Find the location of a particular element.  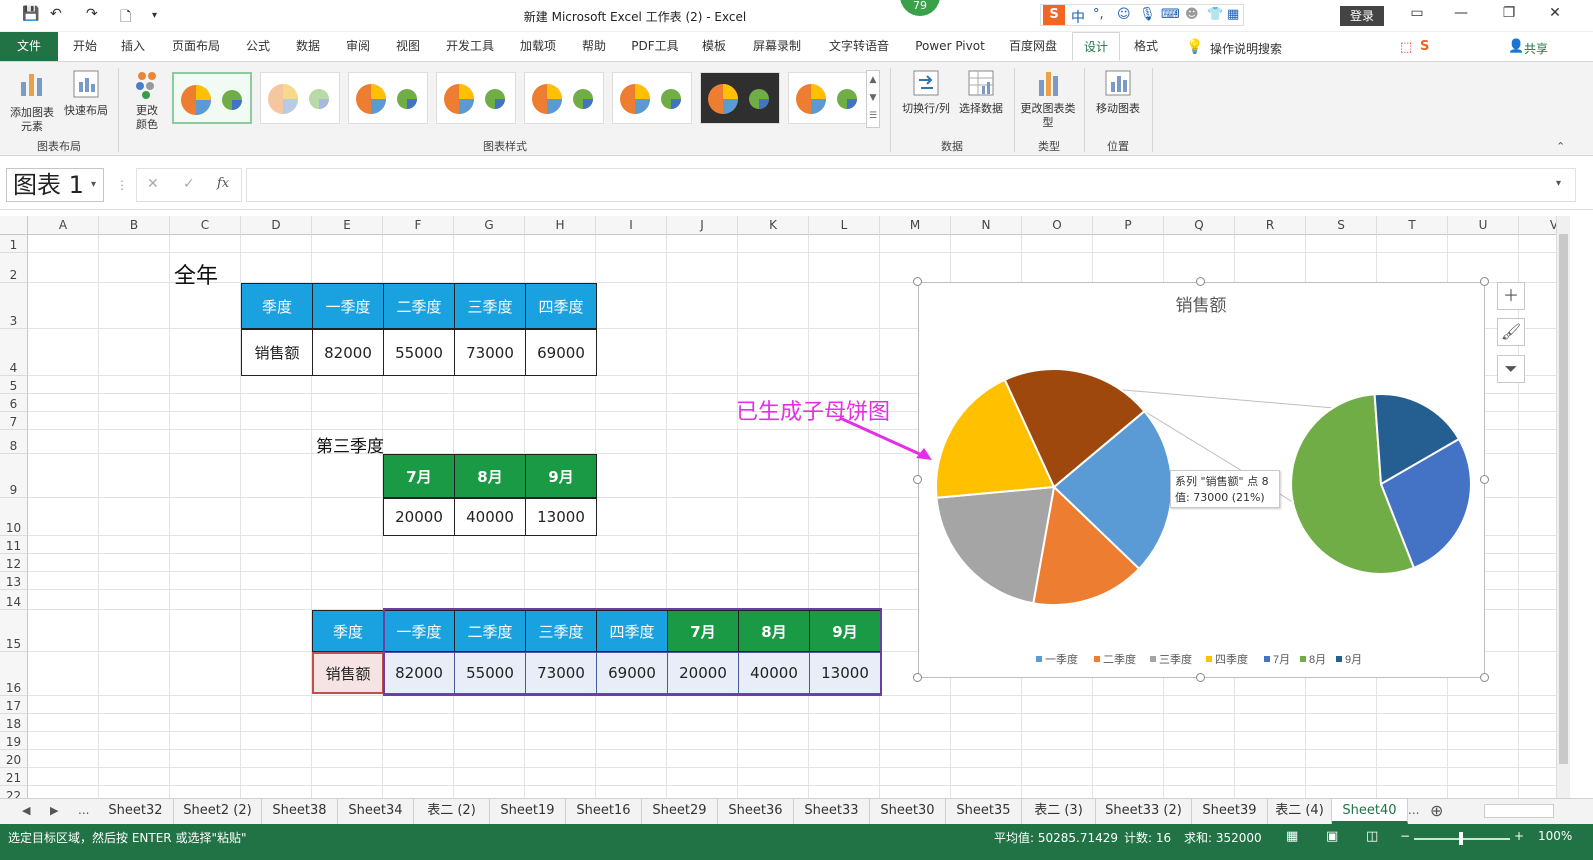

tab-baidu-netdisk: 百度网盘 is located at coordinates (1033, 46).